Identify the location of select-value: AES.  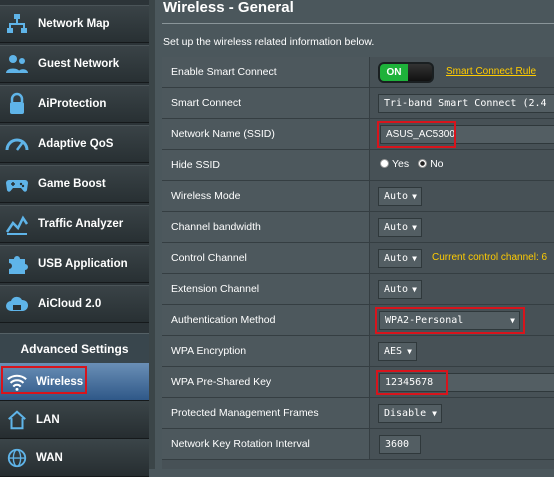
(393, 351).